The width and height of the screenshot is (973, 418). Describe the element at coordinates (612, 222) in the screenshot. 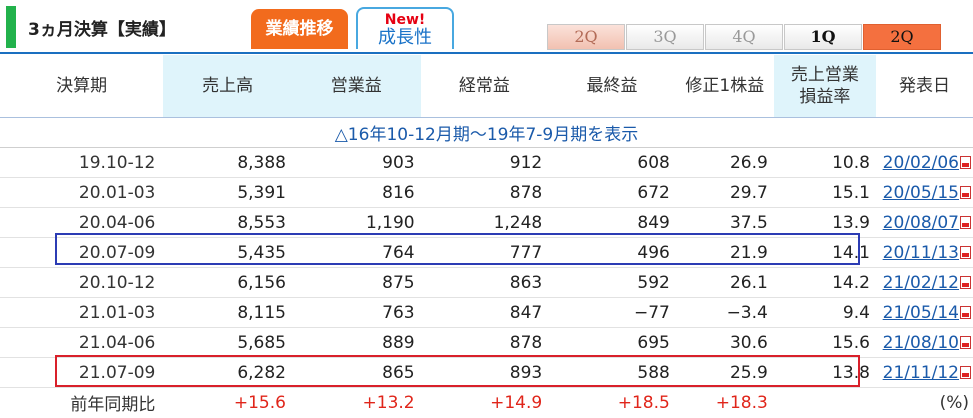

I see `cell-net-profit: 849` at that location.